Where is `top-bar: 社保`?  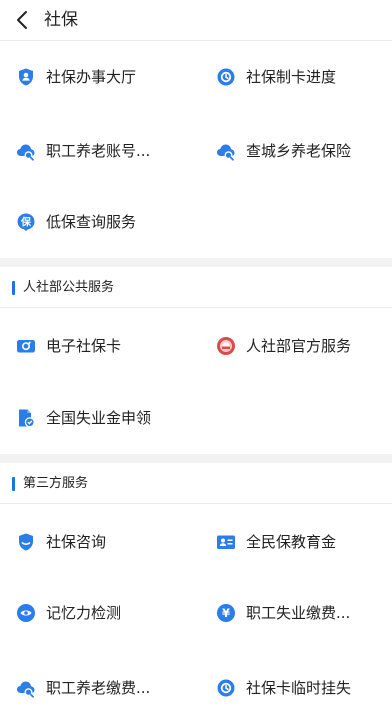 top-bar: 社保 is located at coordinates (196, 20).